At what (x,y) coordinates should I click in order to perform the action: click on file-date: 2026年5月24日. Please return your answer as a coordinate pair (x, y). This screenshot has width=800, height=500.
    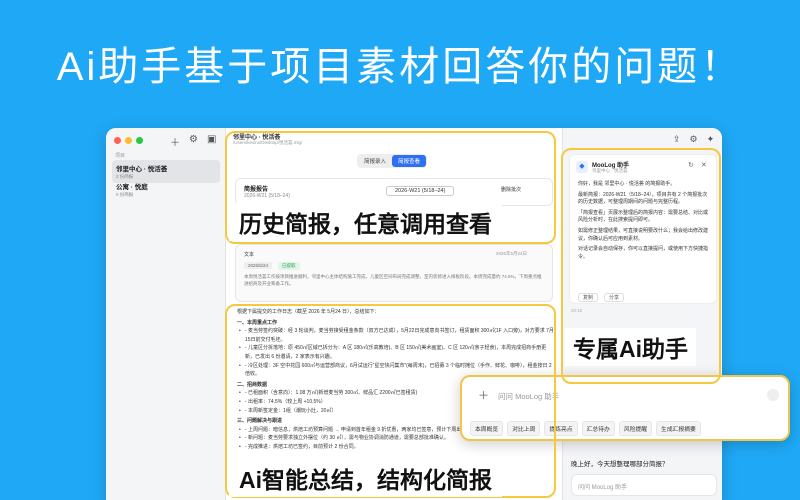
    Looking at the image, I should click on (512, 253).